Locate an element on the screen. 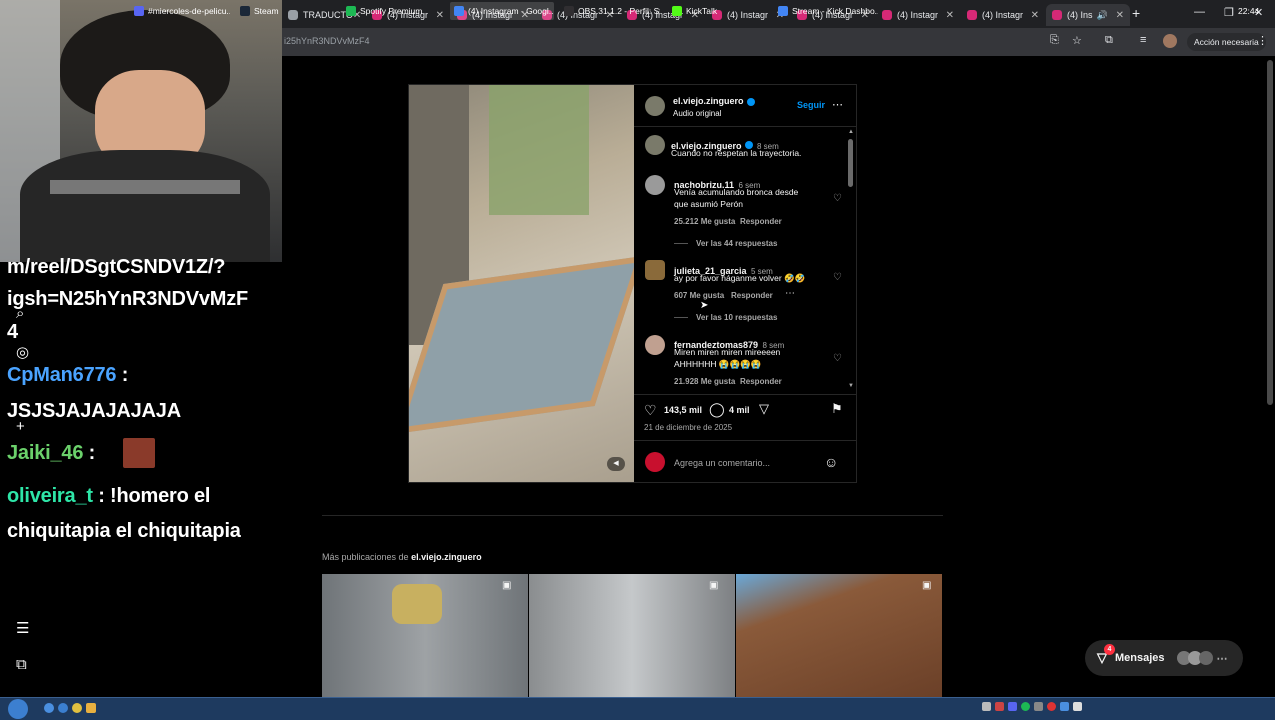 This screenshot has width=1275, height=720. taskbar-clock: 22:44 is located at coordinates (1248, 11).